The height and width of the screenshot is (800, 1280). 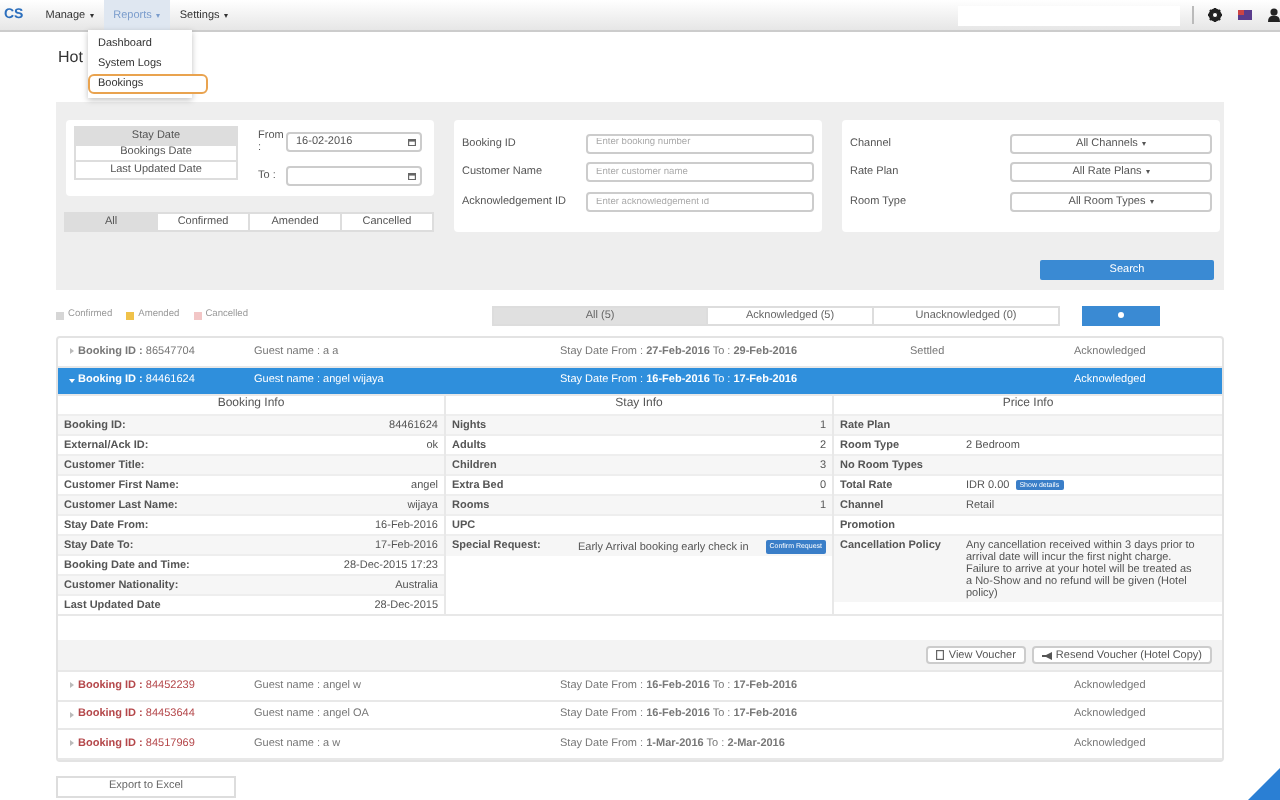 I want to click on add-button, so click(x=1121, y=315).